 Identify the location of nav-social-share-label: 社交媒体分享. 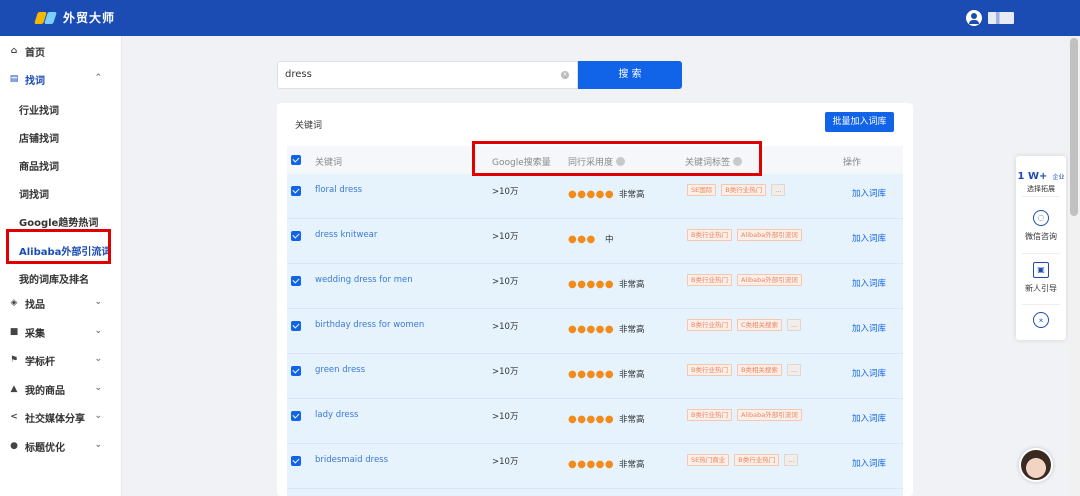
(55, 419).